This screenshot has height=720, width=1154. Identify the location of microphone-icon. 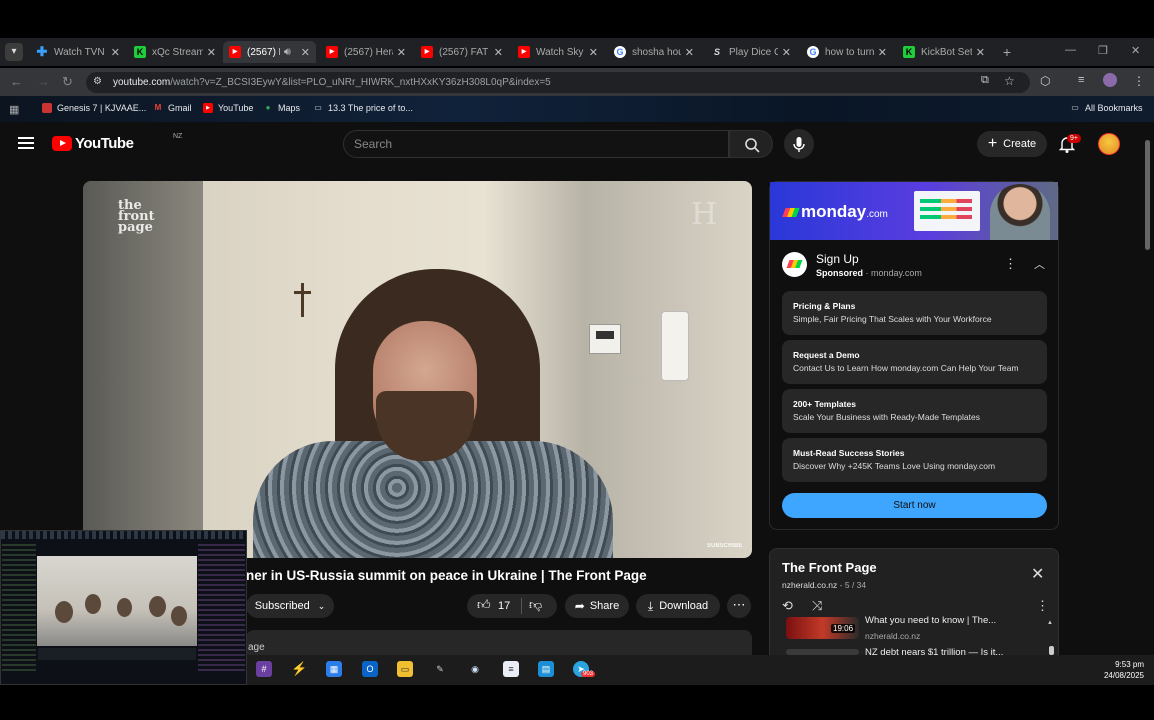
(799, 144).